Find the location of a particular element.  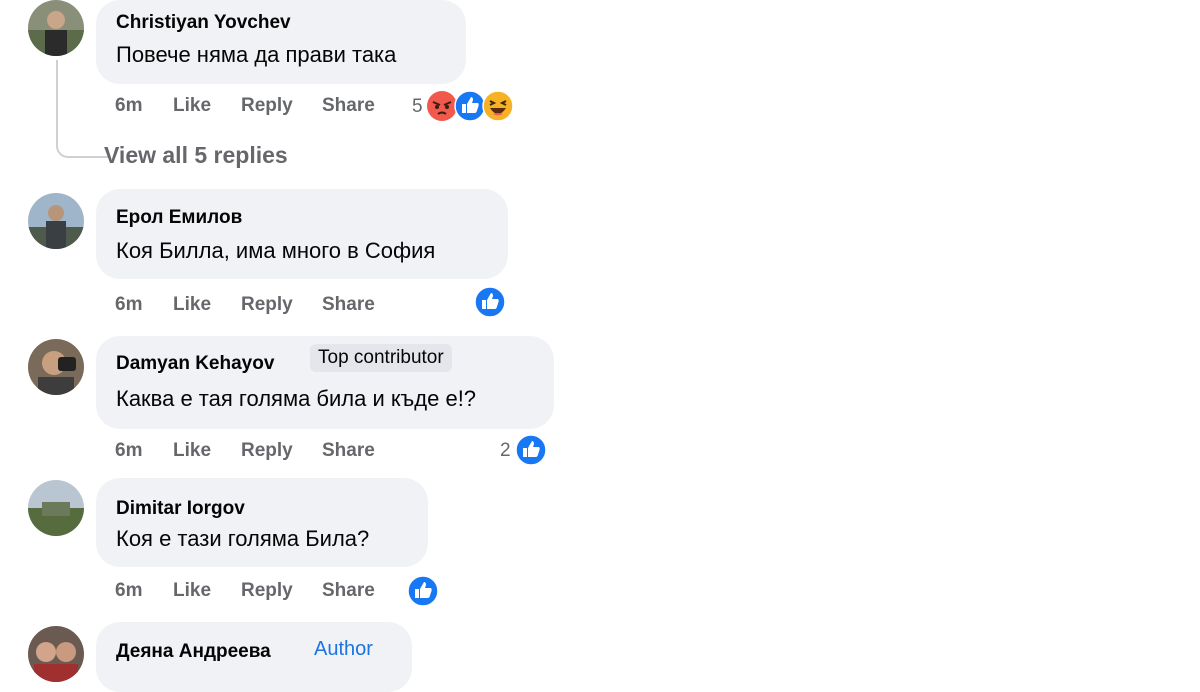

reaction-count: 2 is located at coordinates (505, 450).